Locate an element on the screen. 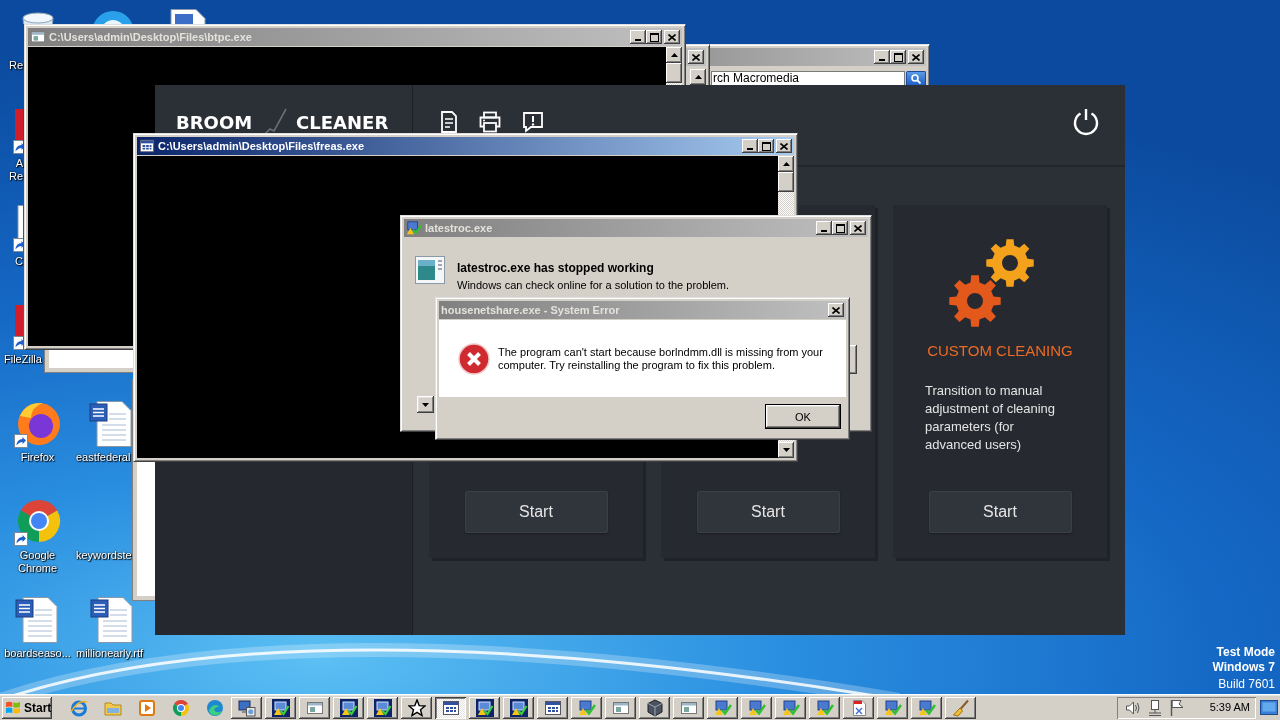 This screenshot has height=720, width=1280. network-icon is located at coordinates (1154, 707).